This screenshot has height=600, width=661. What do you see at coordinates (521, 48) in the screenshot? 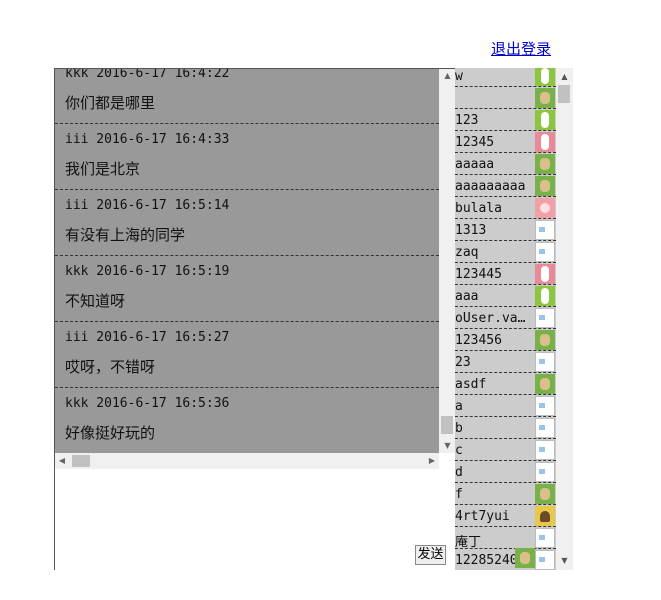
I see `logout-link: 退出登录` at bounding box center [521, 48].